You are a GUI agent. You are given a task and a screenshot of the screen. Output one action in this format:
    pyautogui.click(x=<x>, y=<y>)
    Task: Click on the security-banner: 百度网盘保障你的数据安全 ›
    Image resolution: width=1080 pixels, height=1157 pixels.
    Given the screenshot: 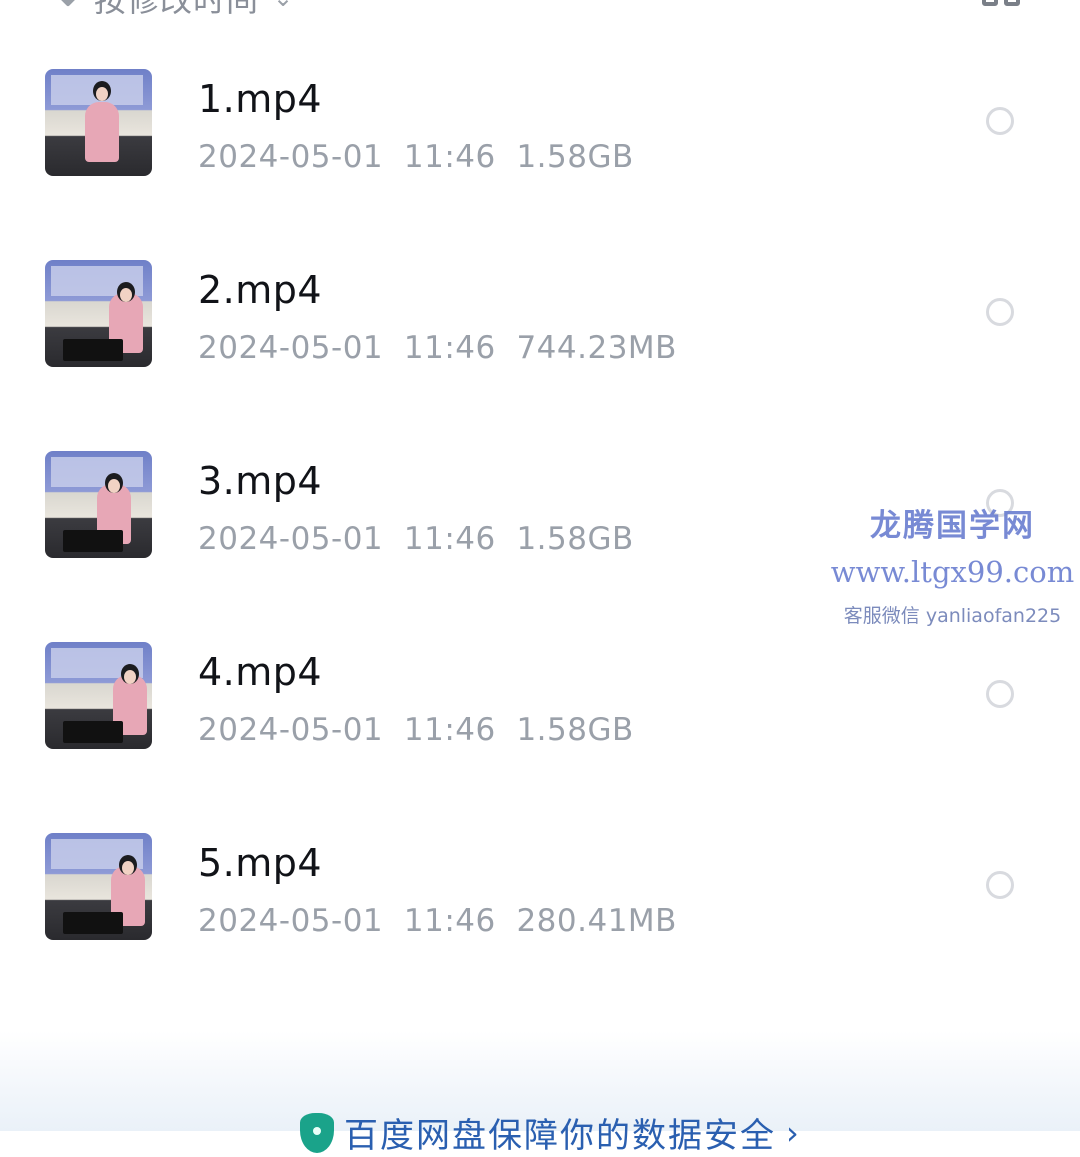 What is the action you would take?
    pyautogui.click(x=549, y=1132)
    